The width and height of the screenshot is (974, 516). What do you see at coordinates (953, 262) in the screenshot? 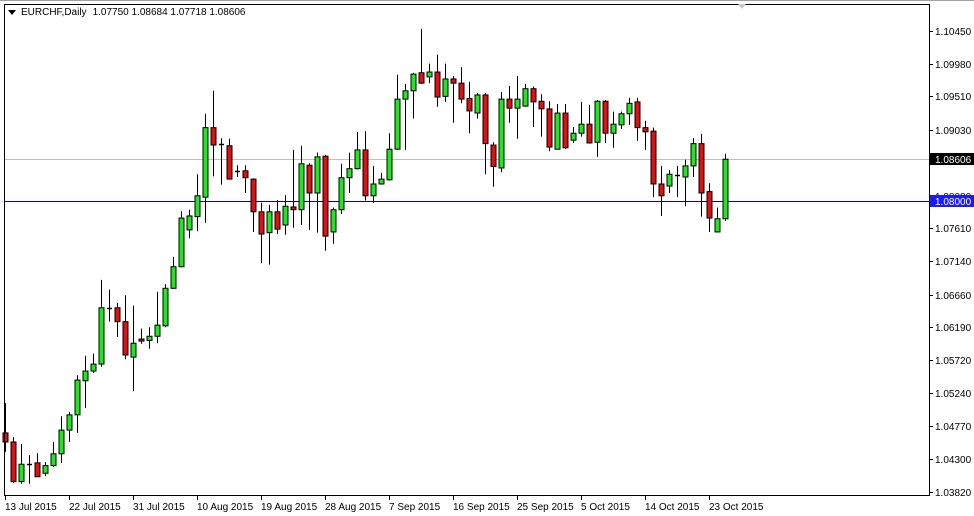
I see `y-tick-label: 1.07140` at bounding box center [953, 262].